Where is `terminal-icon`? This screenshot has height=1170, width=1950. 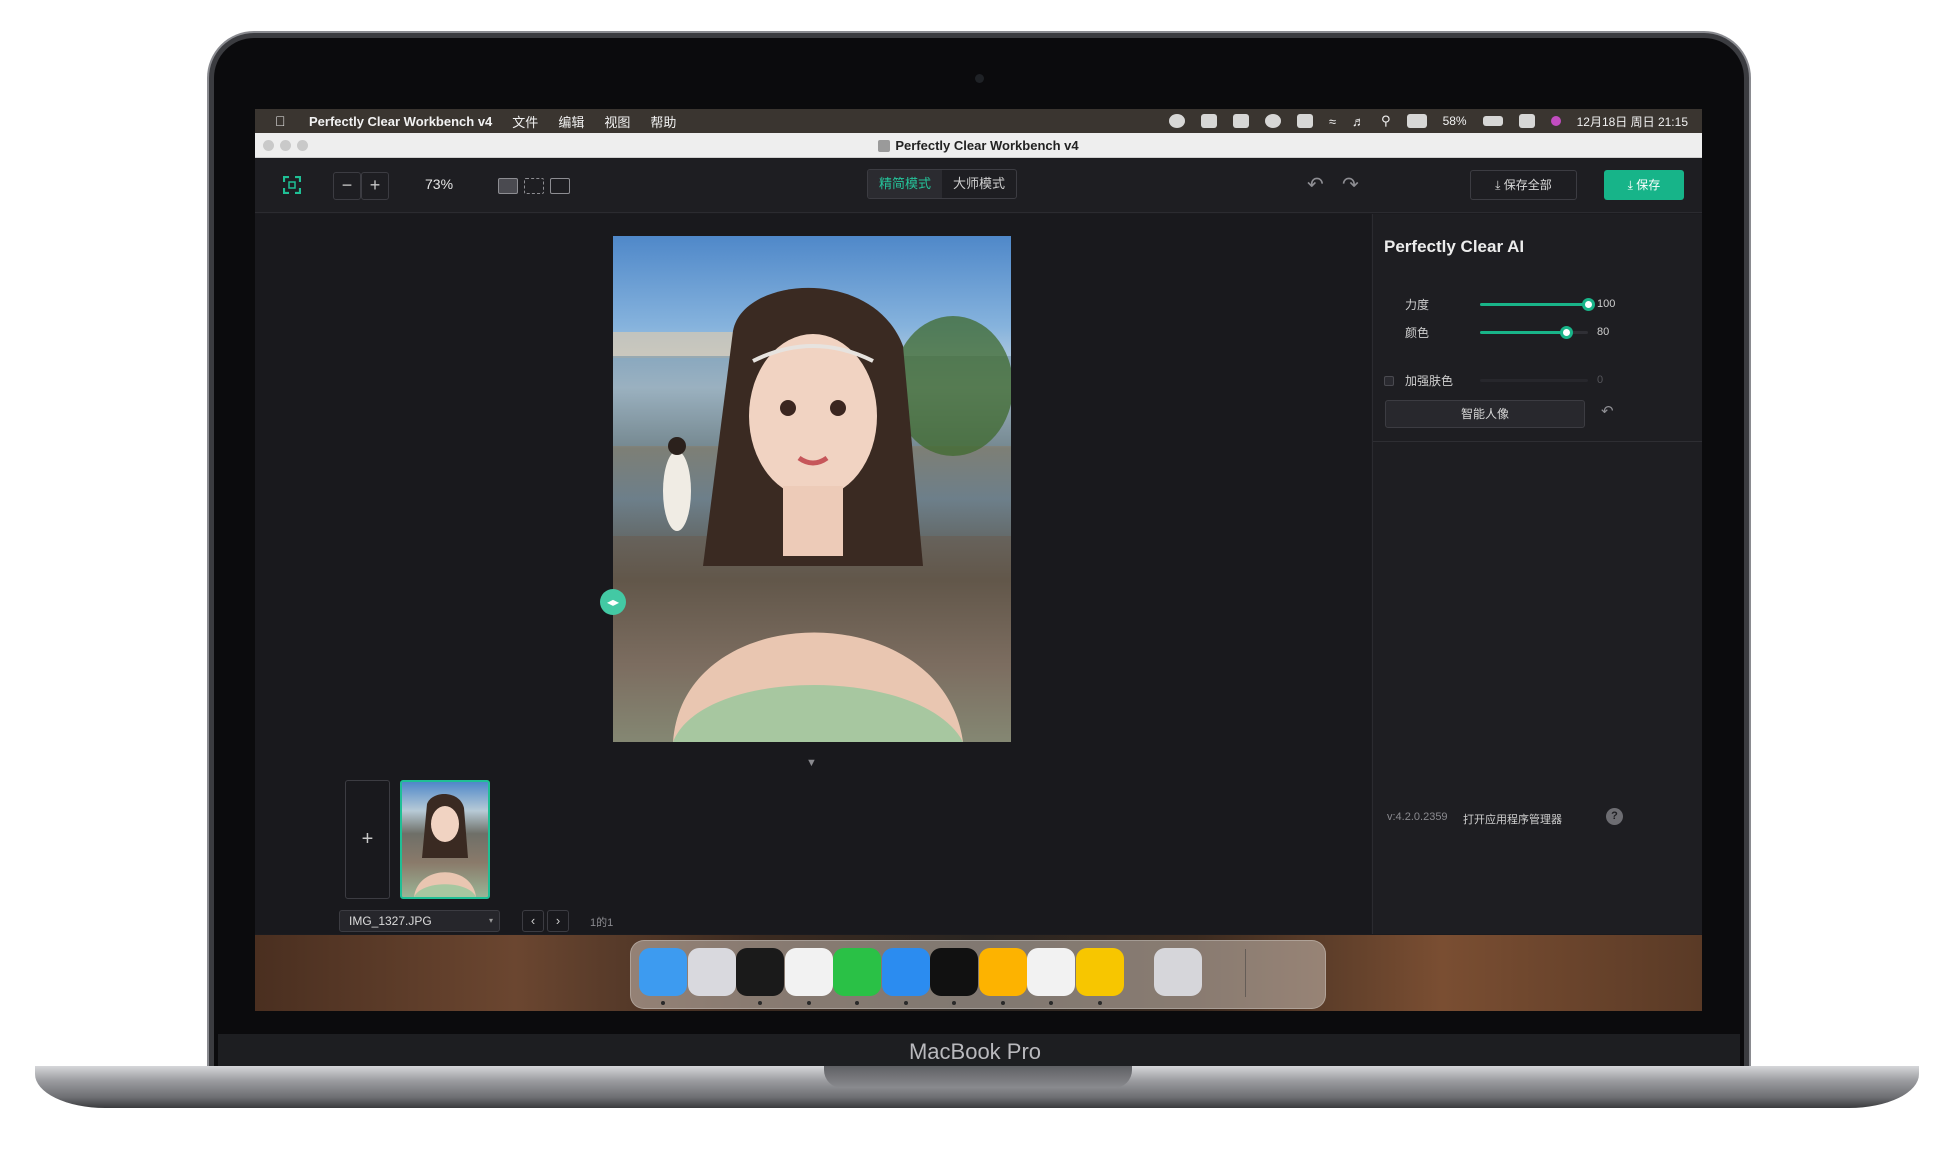
terminal-icon is located at coordinates (760, 972).